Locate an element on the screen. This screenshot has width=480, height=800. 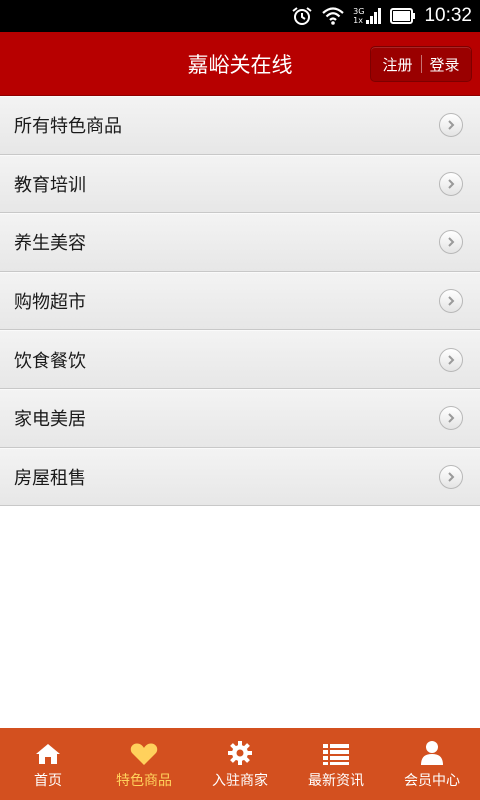
home-icon is located at coordinates (48, 752).